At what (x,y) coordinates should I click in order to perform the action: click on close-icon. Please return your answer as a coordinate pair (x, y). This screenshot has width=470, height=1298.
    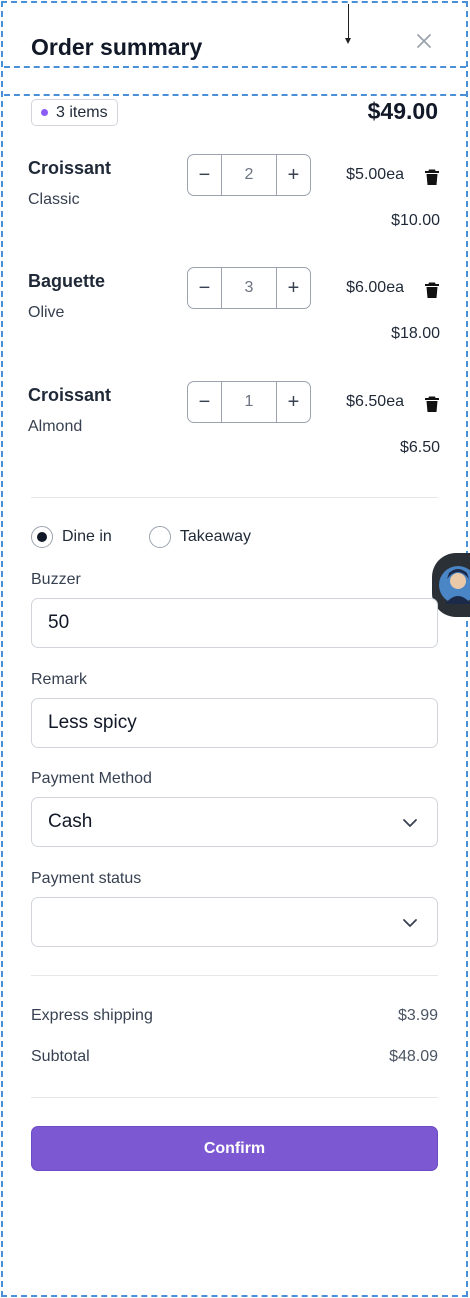
    Looking at the image, I should click on (424, 41).